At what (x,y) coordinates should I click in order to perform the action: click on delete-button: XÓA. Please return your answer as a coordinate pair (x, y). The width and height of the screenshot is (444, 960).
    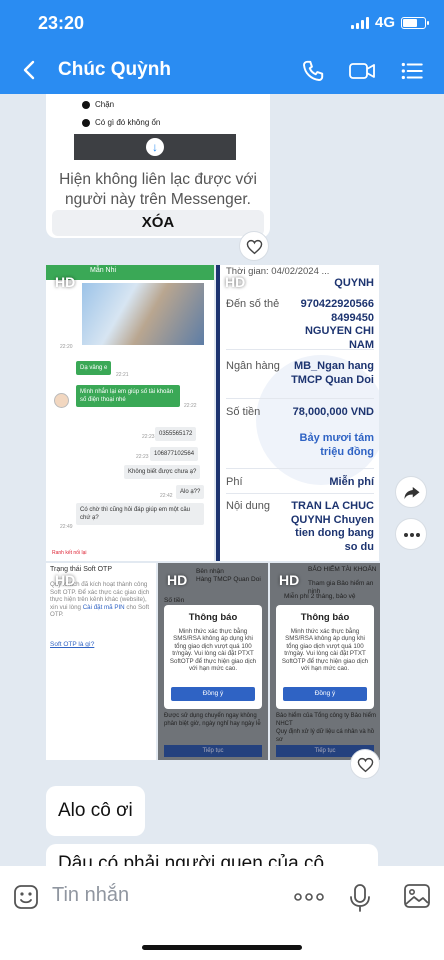
    Looking at the image, I should click on (158, 223).